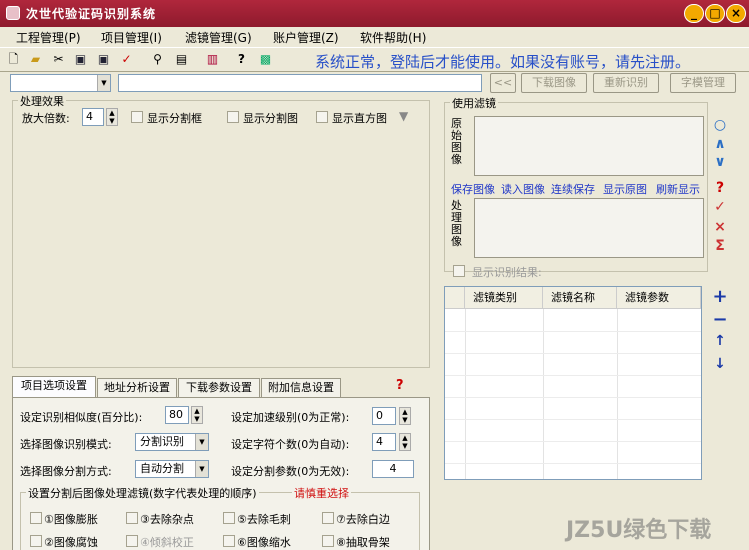 This screenshot has width=749, height=550. What do you see at coordinates (473, 189) in the screenshot?
I see `save-image-link: 保存图像` at bounding box center [473, 189].